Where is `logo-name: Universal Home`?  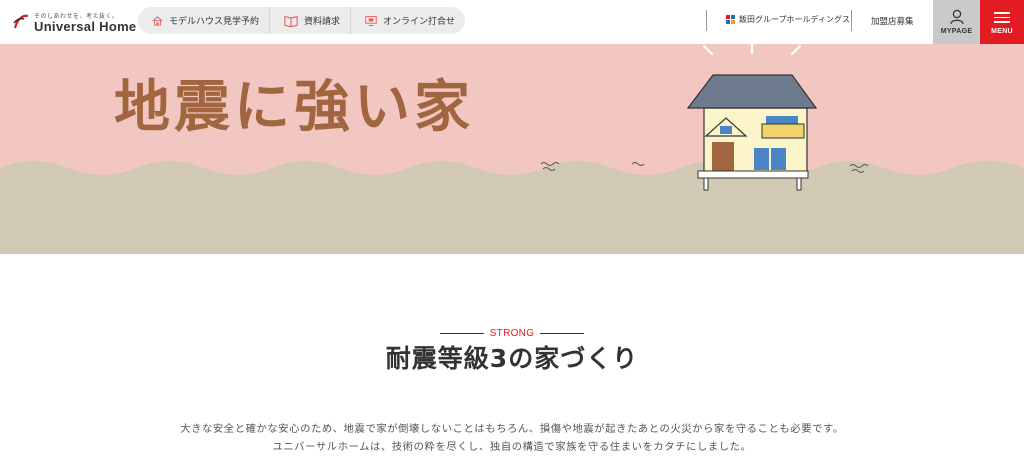 logo-name: Universal Home is located at coordinates (85, 26).